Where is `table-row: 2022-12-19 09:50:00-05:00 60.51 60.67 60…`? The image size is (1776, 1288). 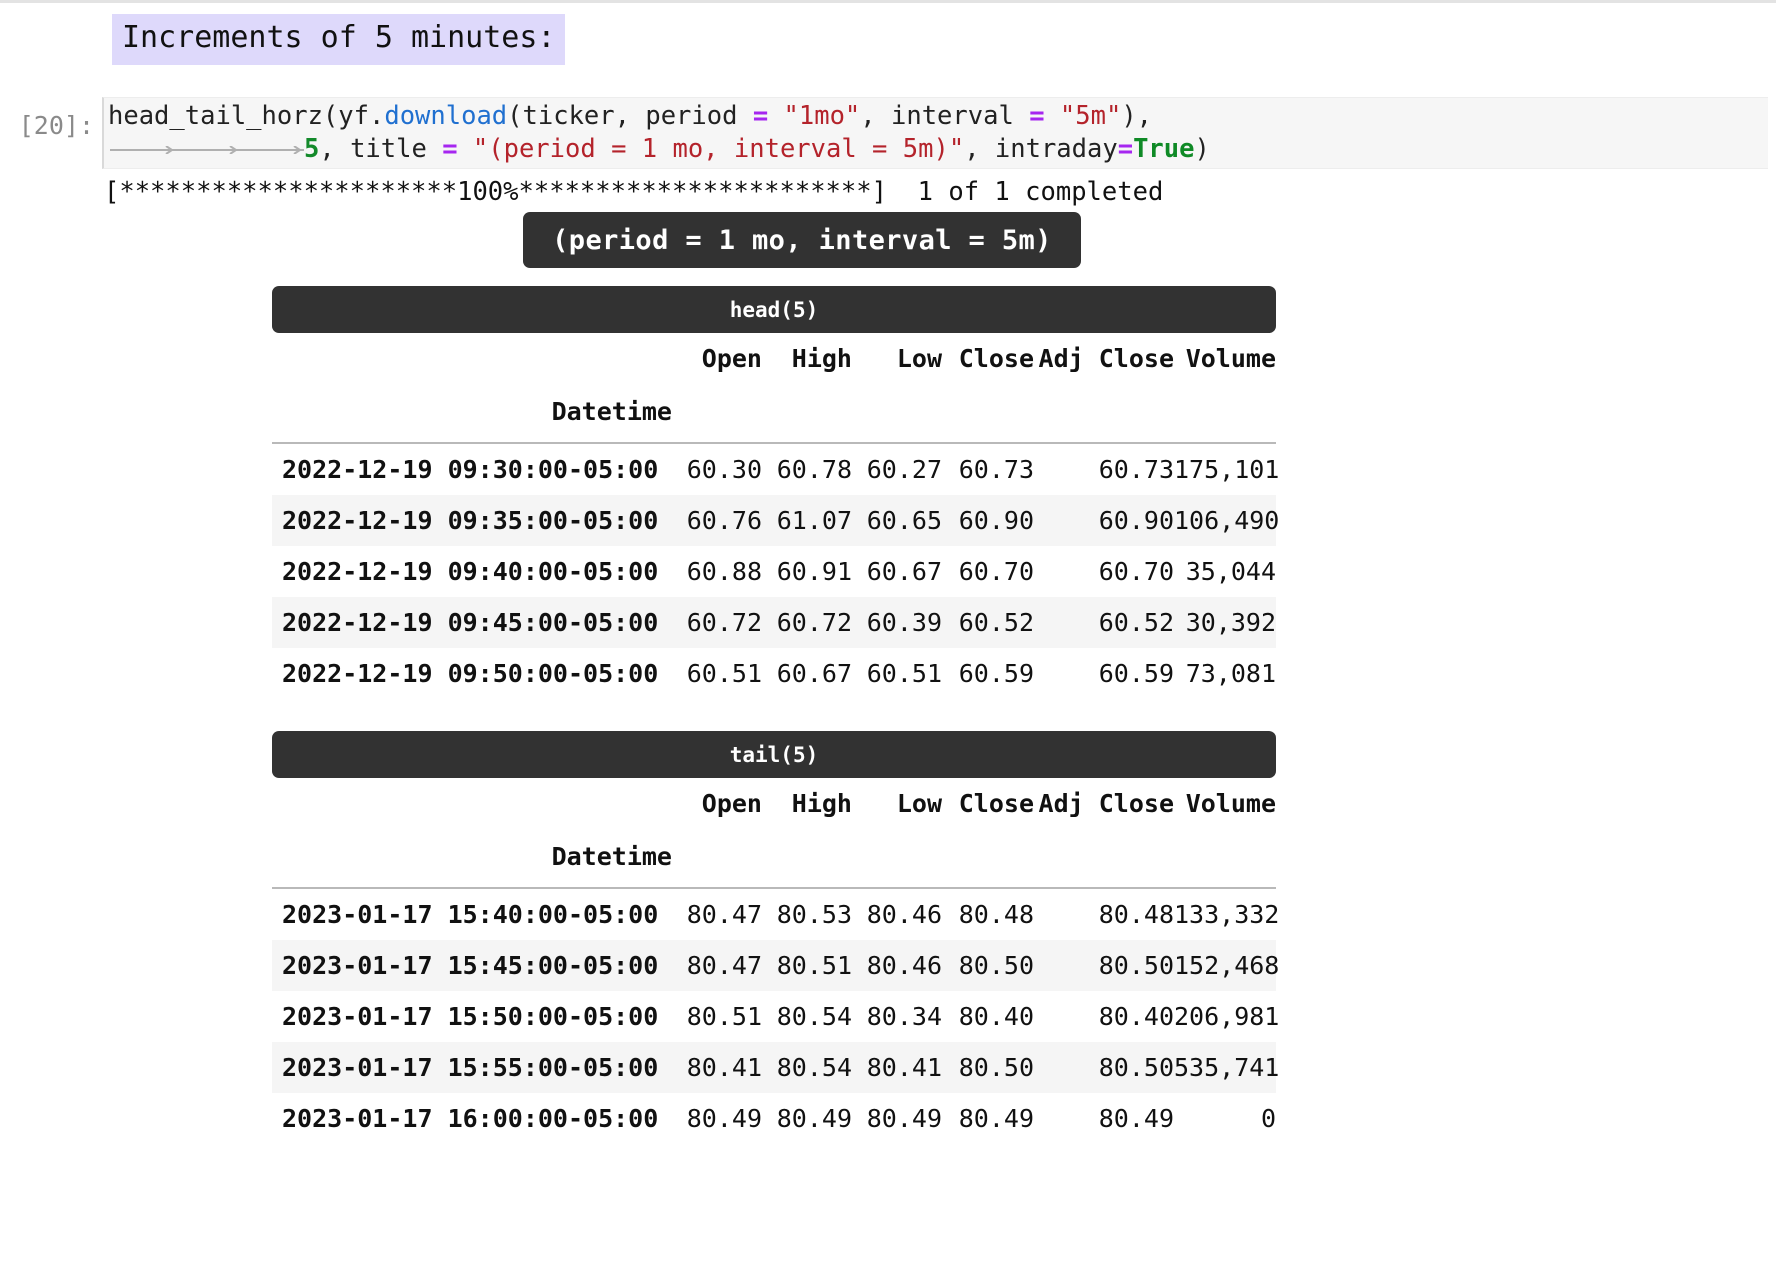
table-row: 2022-12-19 09:50:00-05:00 60.51 60.67 60… is located at coordinates (774, 673).